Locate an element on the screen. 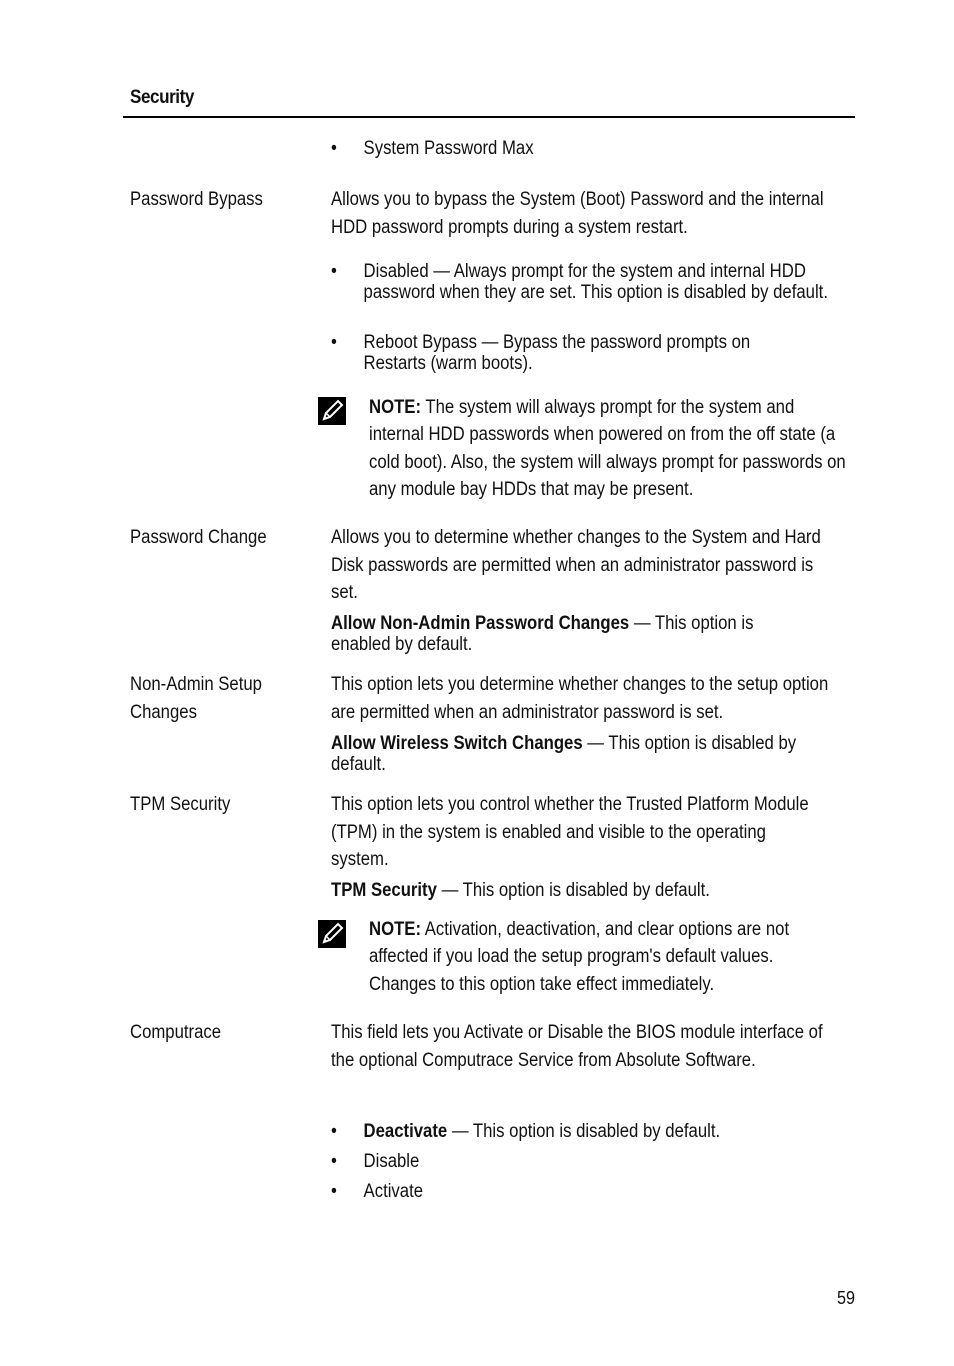 Image resolution: width=954 pixels, height=1366 pixels. page-number: 59 is located at coordinates (846, 1298).